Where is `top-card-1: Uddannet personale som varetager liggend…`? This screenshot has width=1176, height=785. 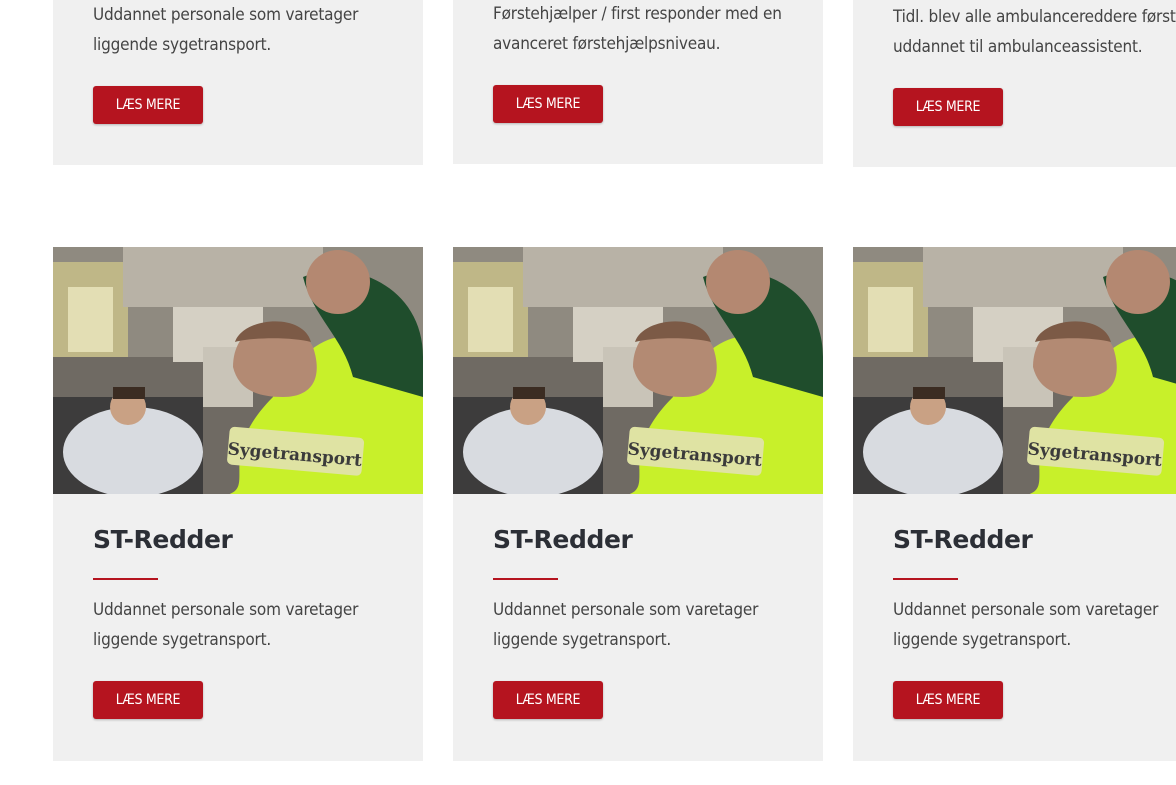 top-card-1: Uddannet personale som varetager liggend… is located at coordinates (238, 82).